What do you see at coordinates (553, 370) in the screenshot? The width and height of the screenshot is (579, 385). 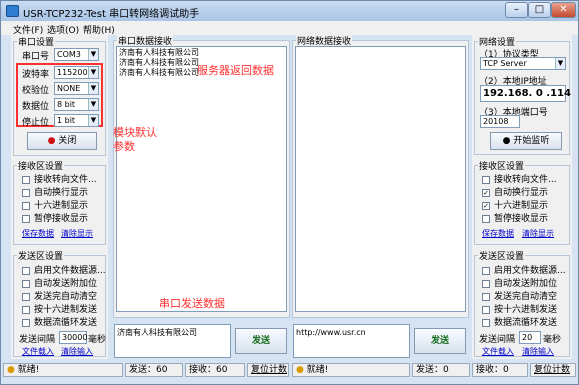 I see `right-reset-counter: 复位计数` at bounding box center [553, 370].